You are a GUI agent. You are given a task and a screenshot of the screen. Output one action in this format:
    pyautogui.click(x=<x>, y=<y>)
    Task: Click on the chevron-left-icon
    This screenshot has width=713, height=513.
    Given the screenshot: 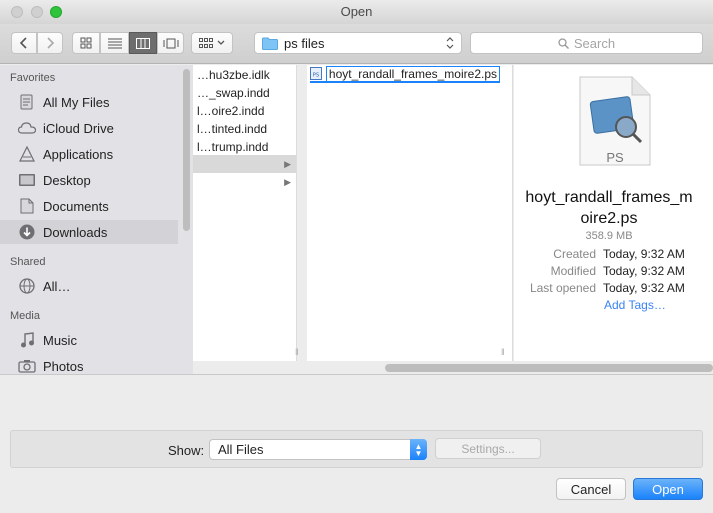 What is the action you would take?
    pyautogui.click(x=23, y=43)
    